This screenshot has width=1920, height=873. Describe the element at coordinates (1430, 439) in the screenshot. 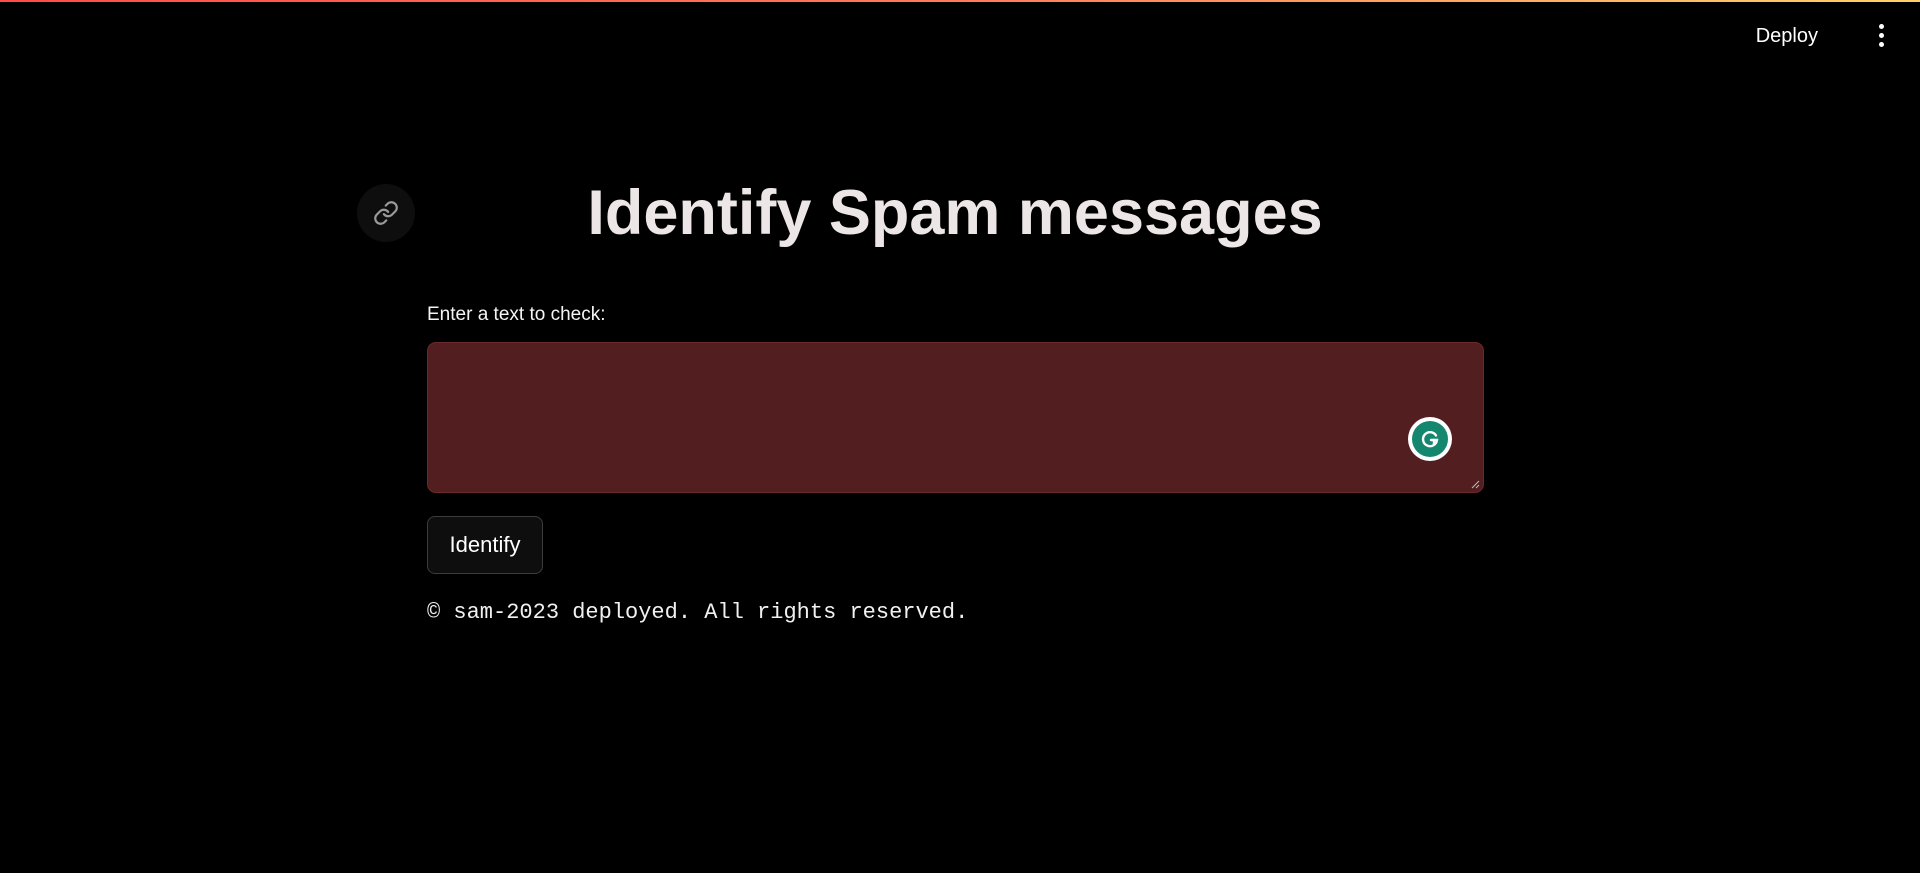

I see `grammarly-icon` at that location.